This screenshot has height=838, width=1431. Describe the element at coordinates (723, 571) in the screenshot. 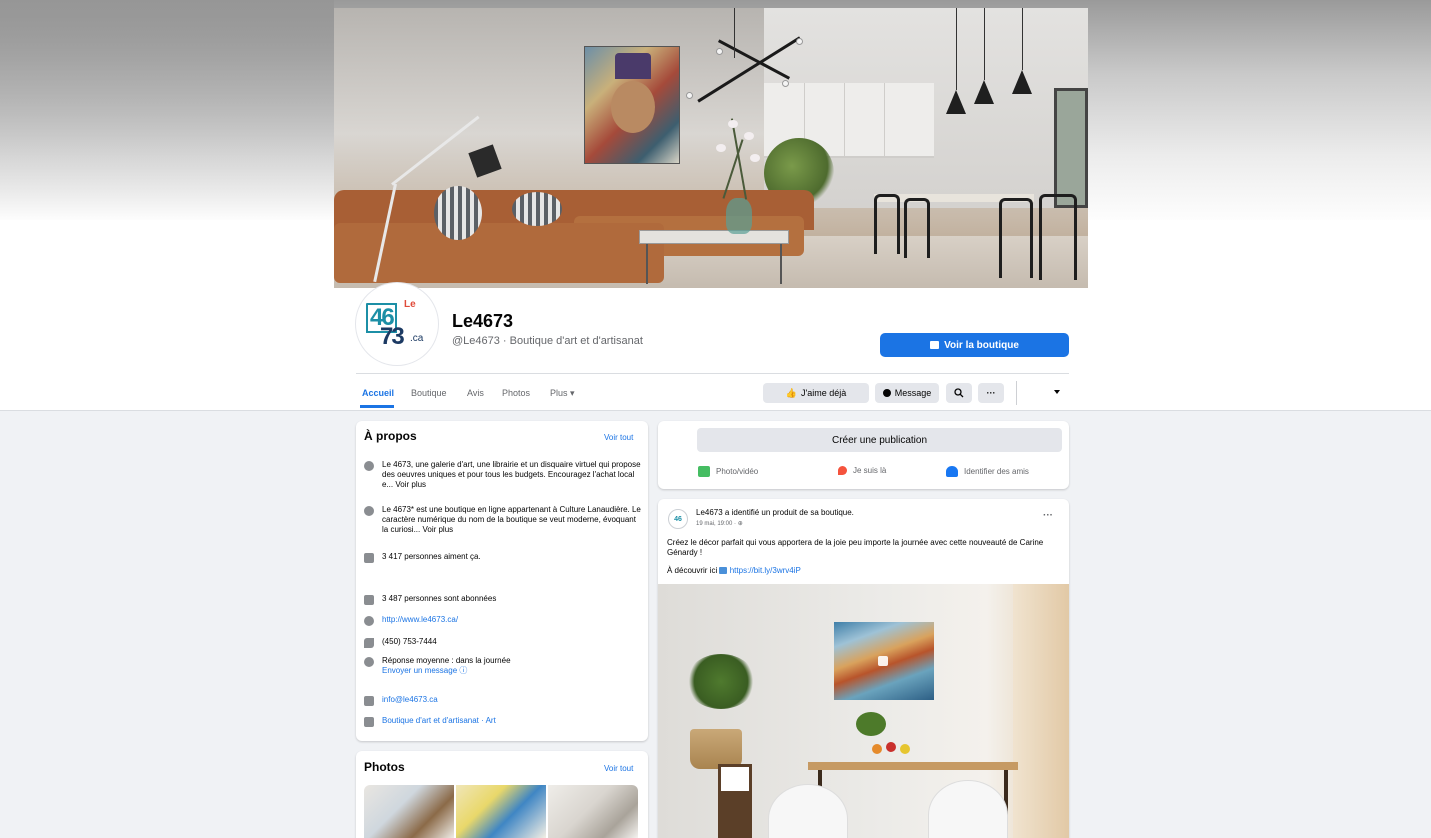

I see `link-icon` at that location.